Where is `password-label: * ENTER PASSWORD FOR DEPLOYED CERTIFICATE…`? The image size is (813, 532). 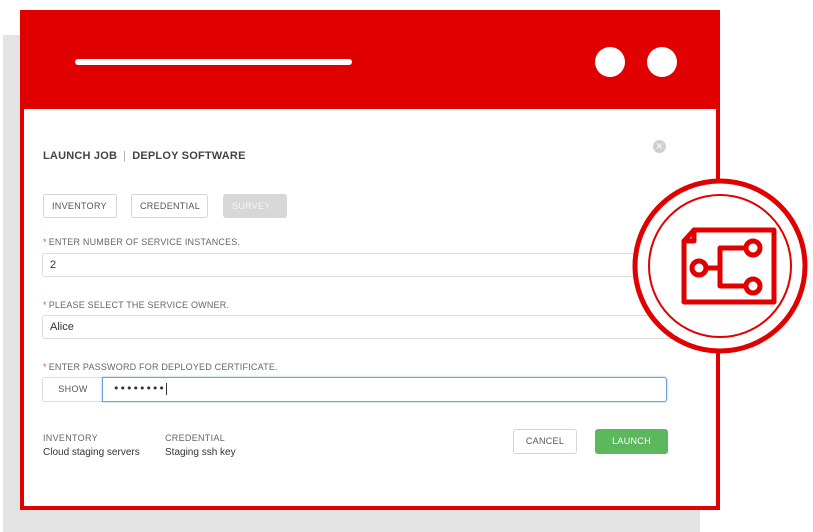
password-label: * ENTER PASSWORD FOR DEPLOYED CERTIFICATE… is located at coordinates (160, 367).